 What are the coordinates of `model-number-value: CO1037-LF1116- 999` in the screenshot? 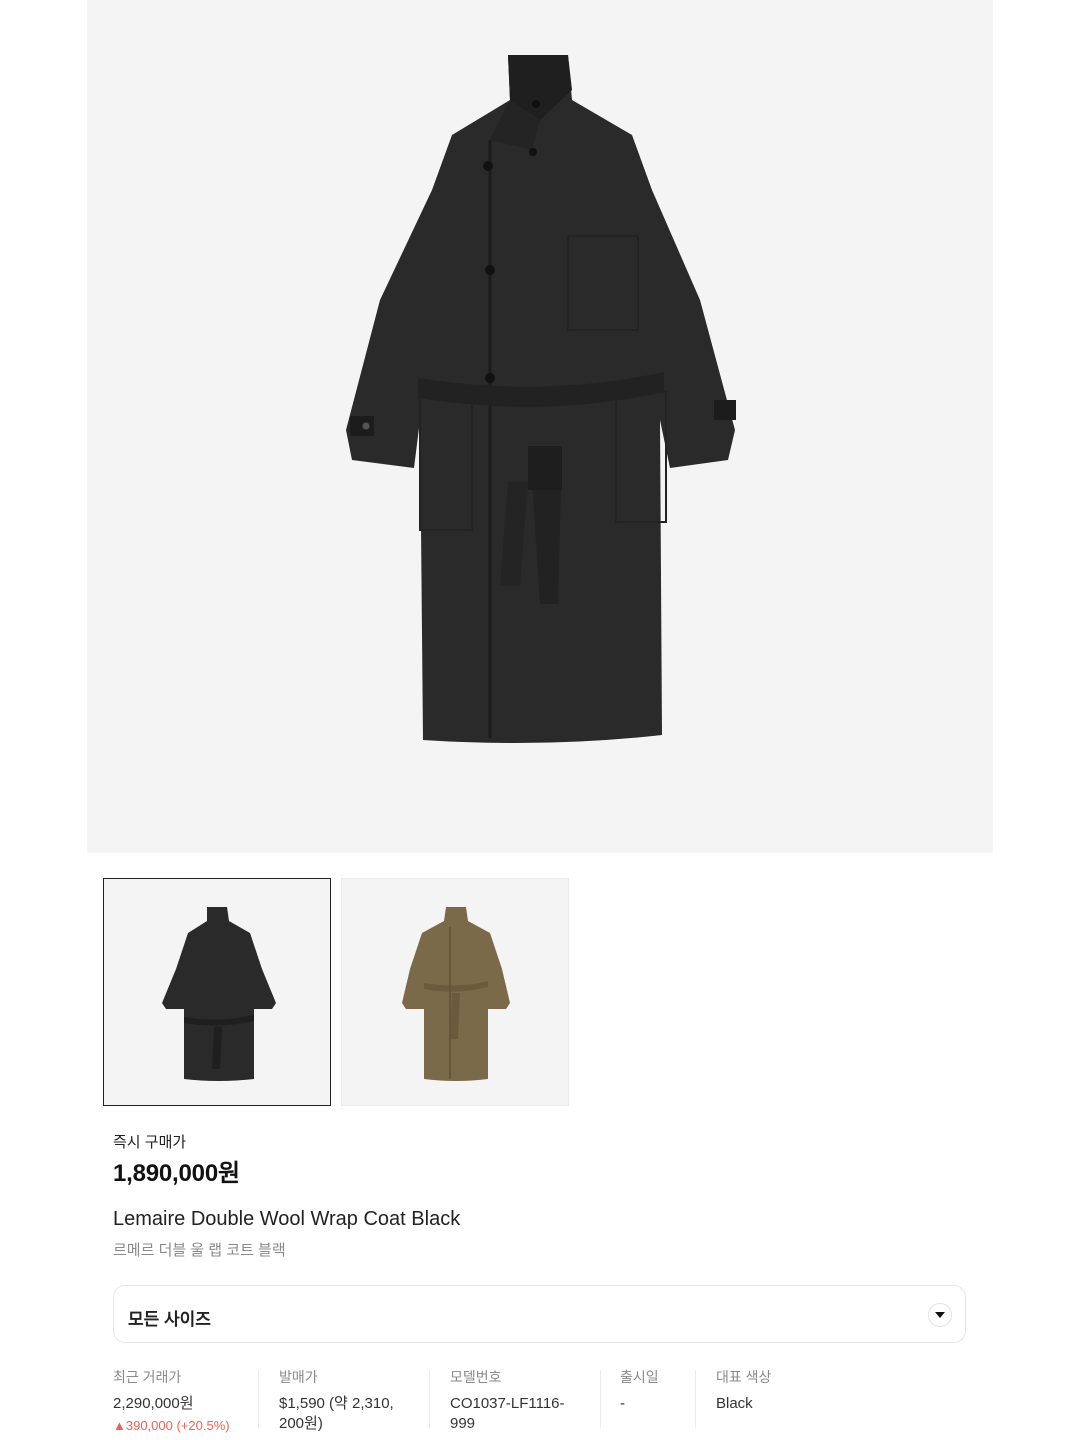 It's located at (520, 1414).